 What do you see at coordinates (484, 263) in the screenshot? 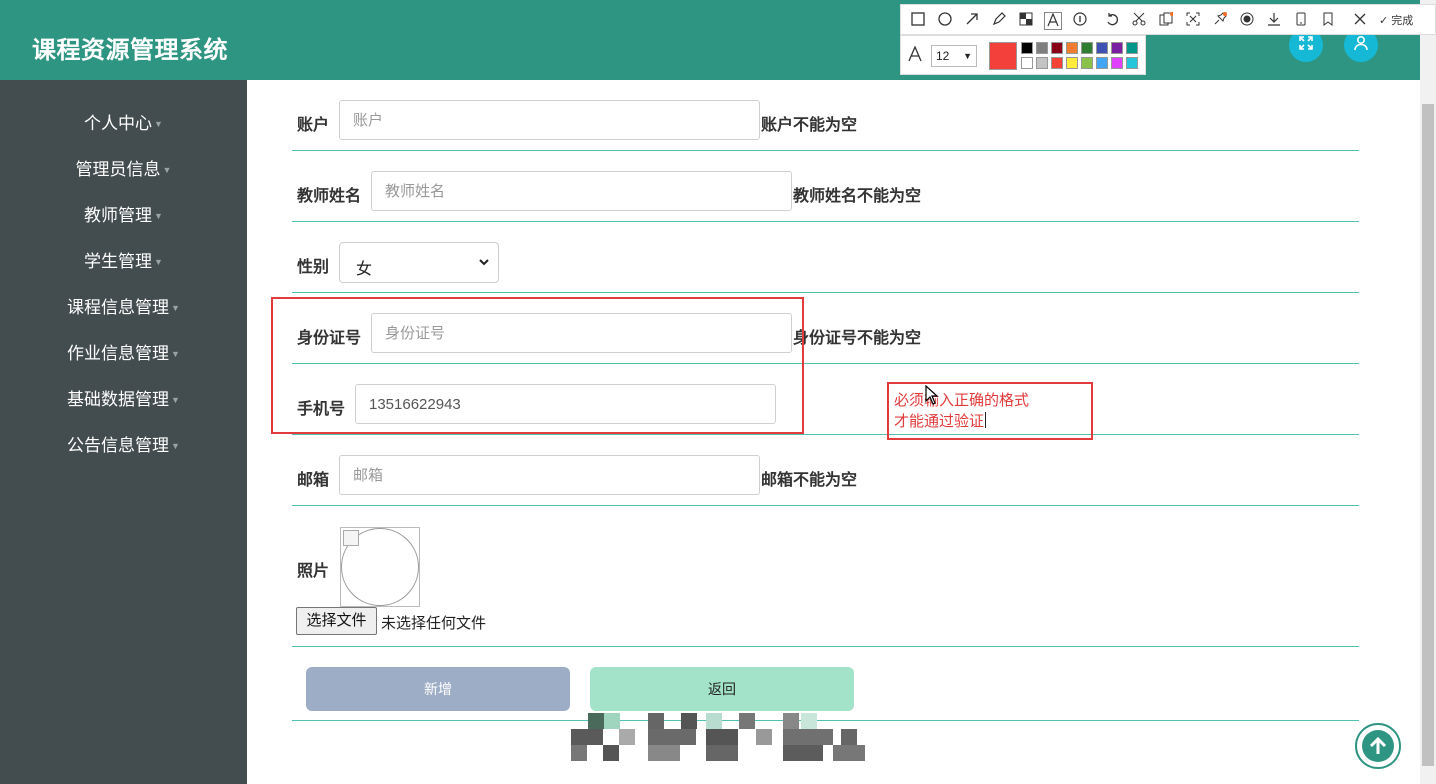
I see `chevron-down-icon` at bounding box center [484, 263].